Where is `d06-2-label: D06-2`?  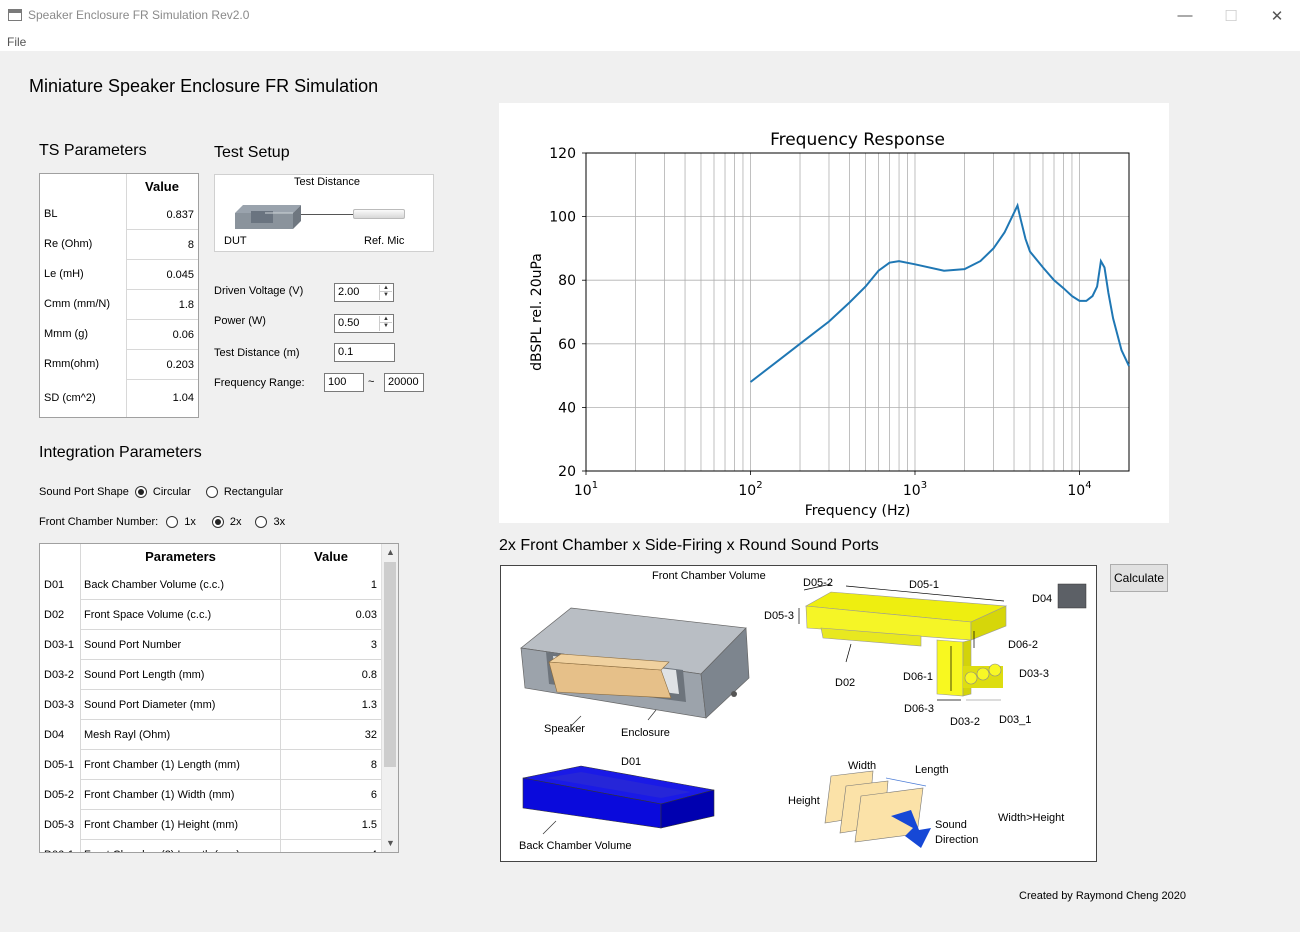
d06-2-label: D06-2 is located at coordinates (1023, 645).